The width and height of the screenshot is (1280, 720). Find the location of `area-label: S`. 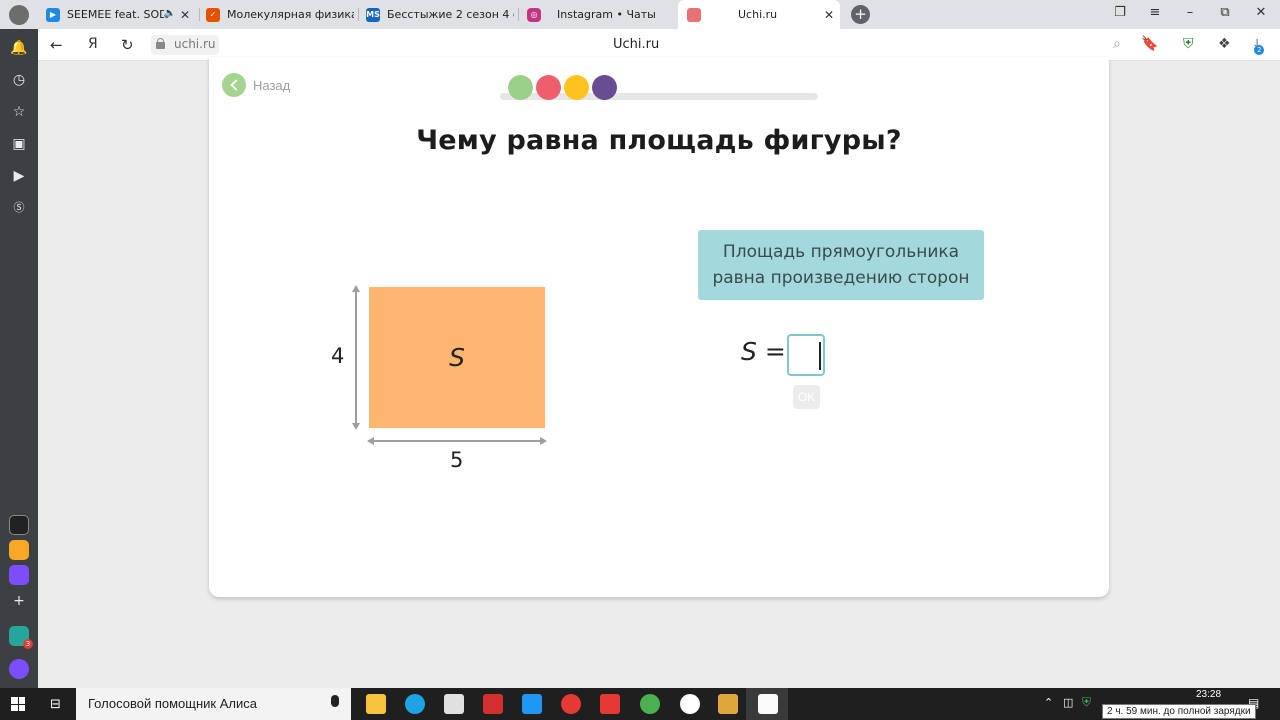

area-label: S is located at coordinates (457, 357).